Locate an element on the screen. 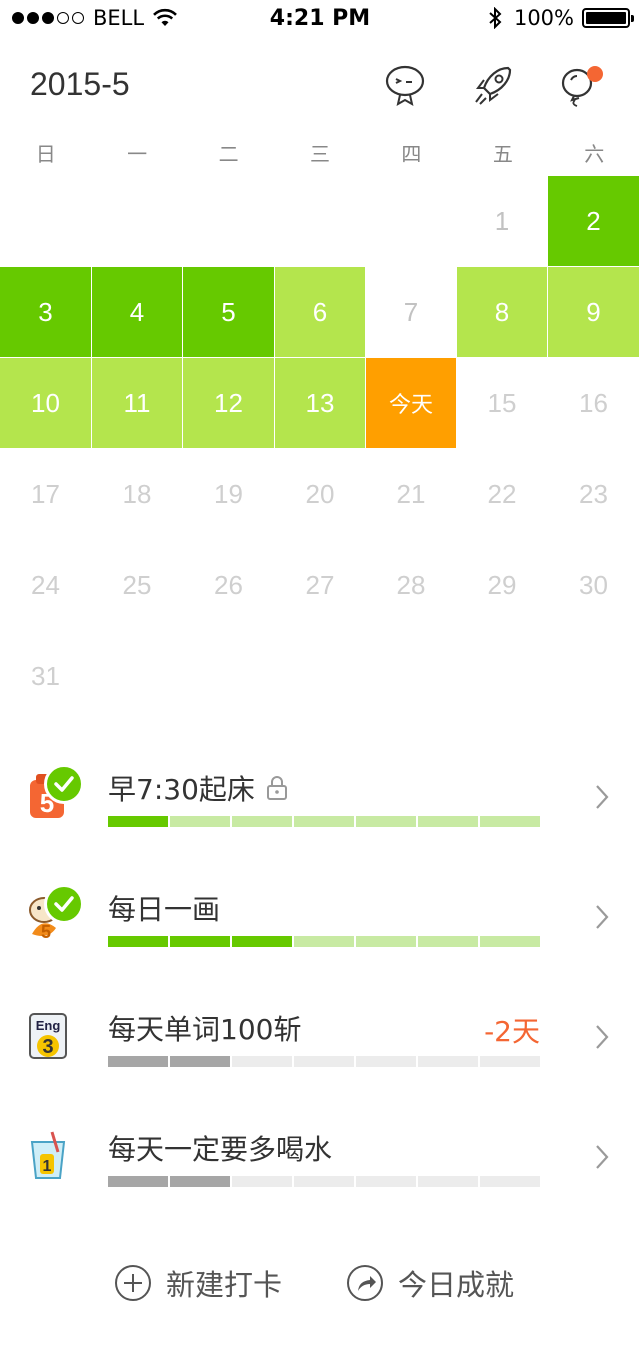  calendar-day: 3 is located at coordinates (46, 312).